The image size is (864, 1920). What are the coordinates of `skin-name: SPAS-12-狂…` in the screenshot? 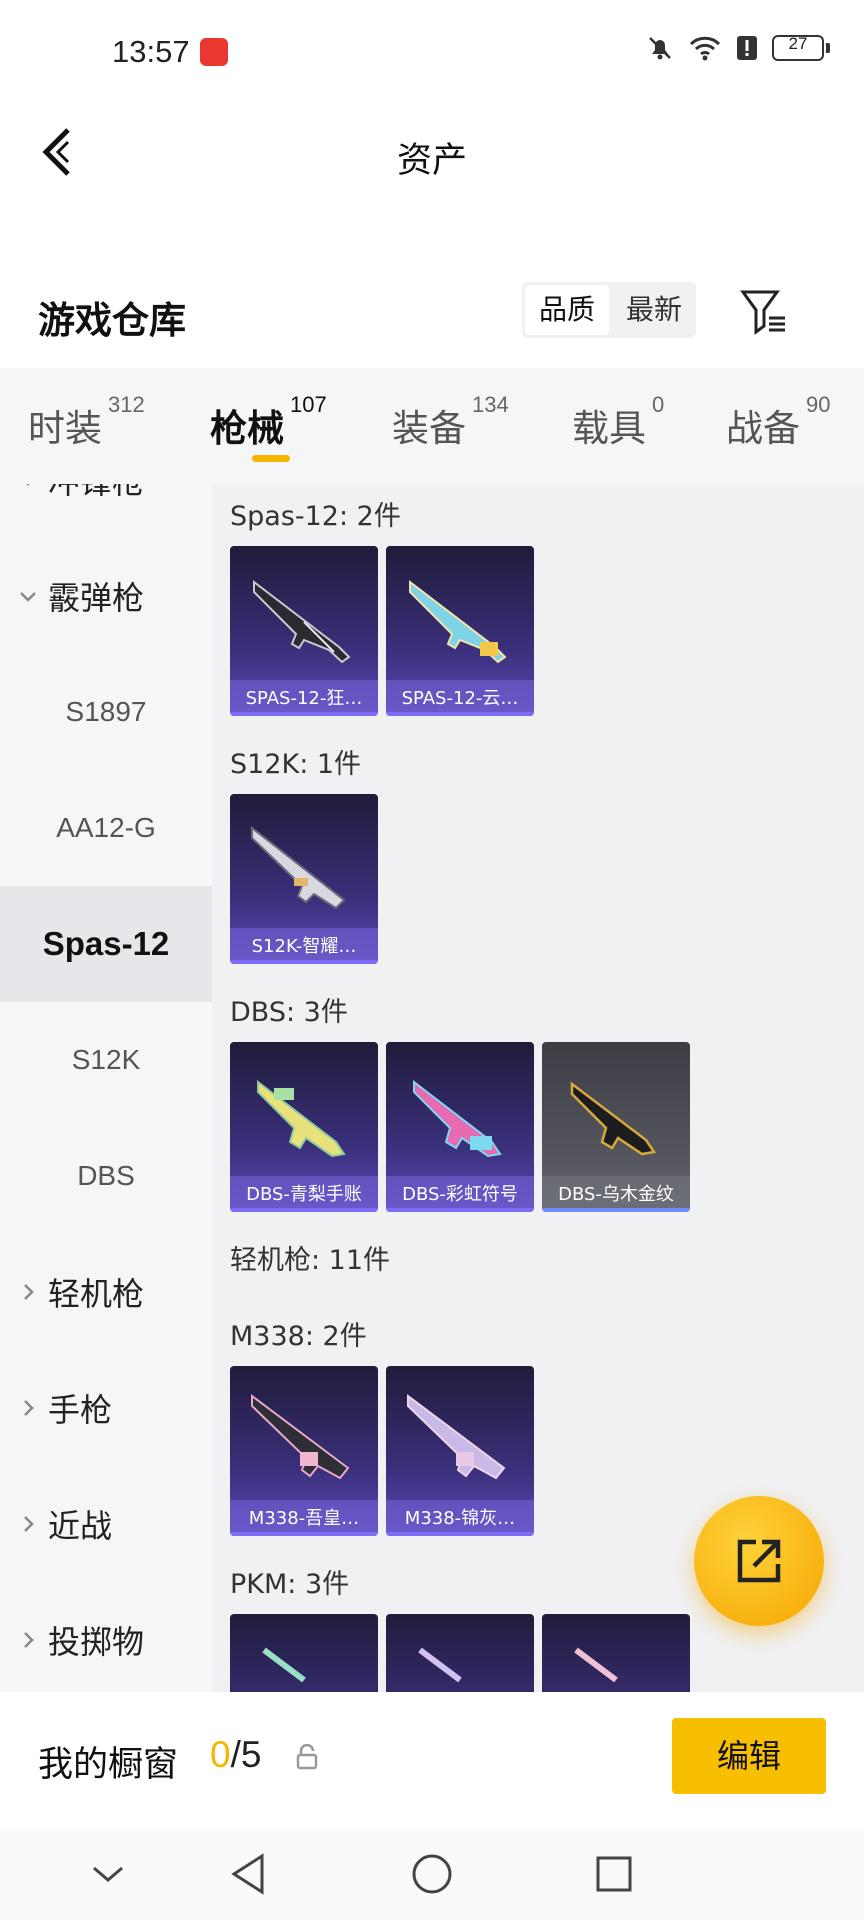 It's located at (304, 698).